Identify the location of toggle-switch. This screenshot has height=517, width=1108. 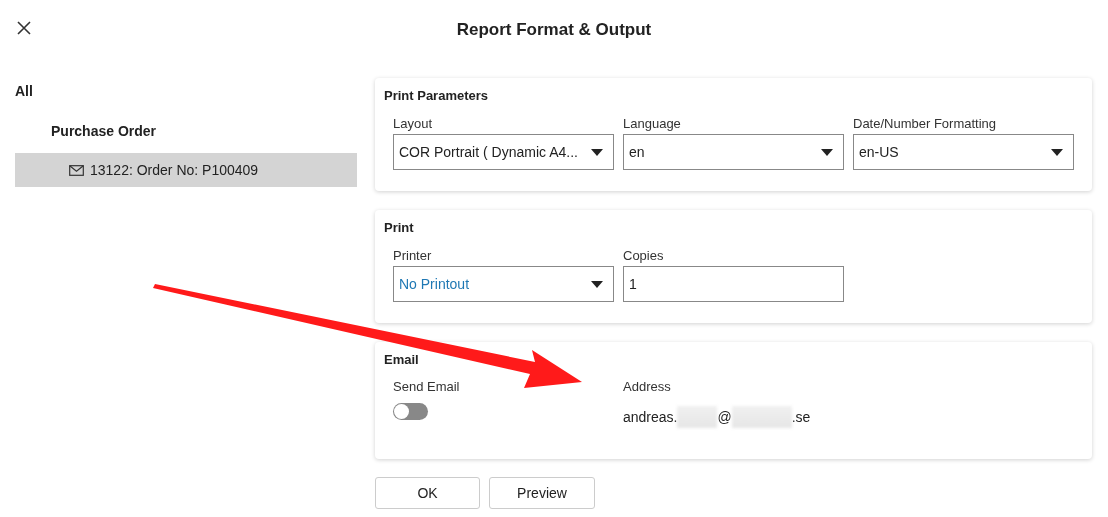
(410, 411).